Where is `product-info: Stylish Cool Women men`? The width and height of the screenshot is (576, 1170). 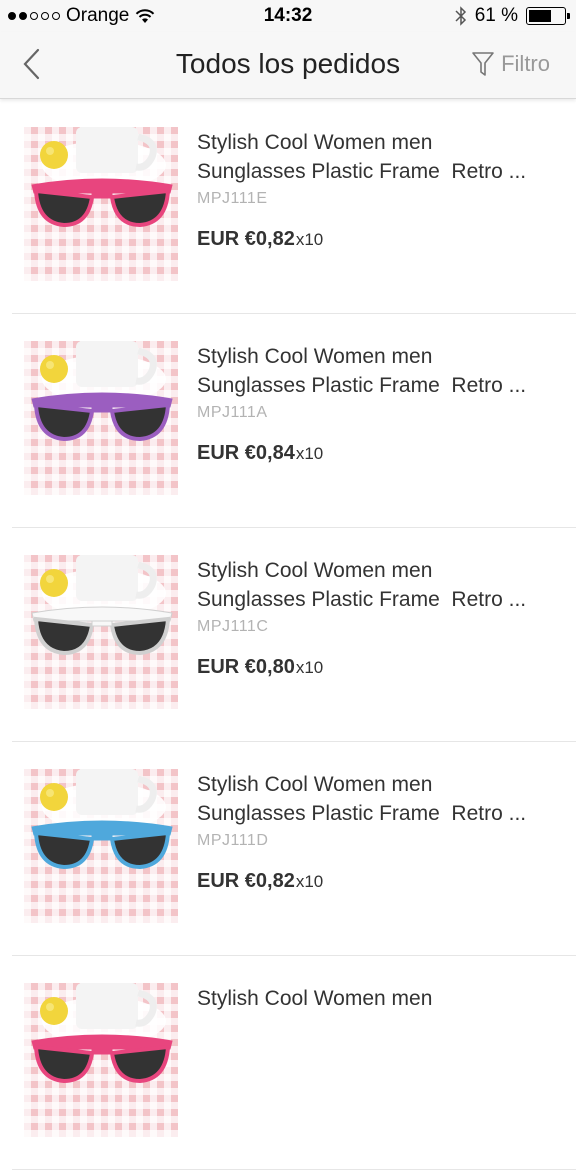
product-info: Stylish Cool Women men is located at coordinates (381, 1008).